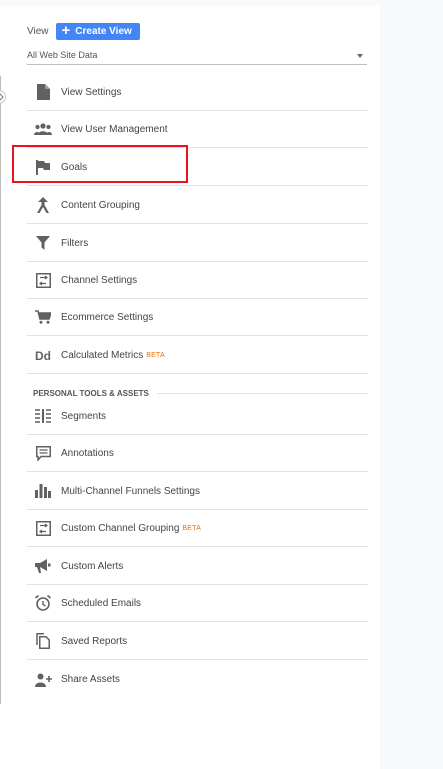 This screenshot has height=769, width=443. What do you see at coordinates (101, 603) in the screenshot?
I see `menu-item-label: Scheduled Emails` at bounding box center [101, 603].